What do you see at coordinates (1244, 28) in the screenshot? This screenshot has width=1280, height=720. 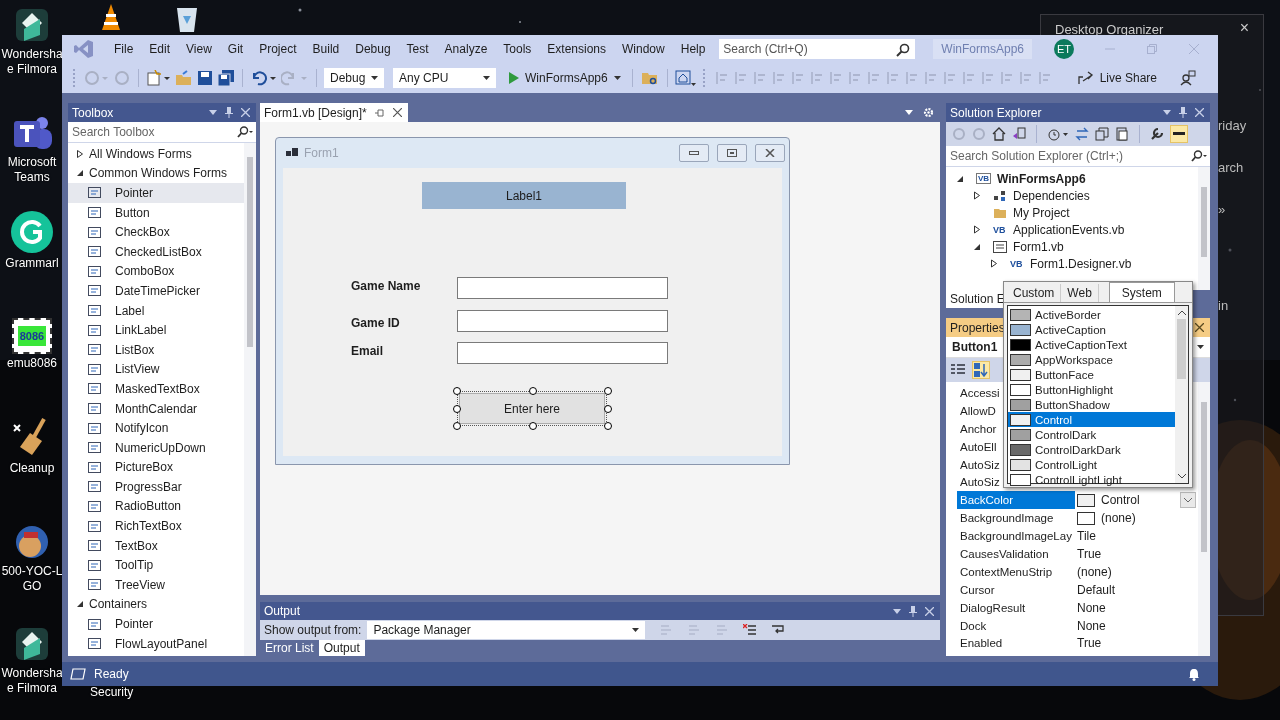 I see `close-button: ×` at bounding box center [1244, 28].